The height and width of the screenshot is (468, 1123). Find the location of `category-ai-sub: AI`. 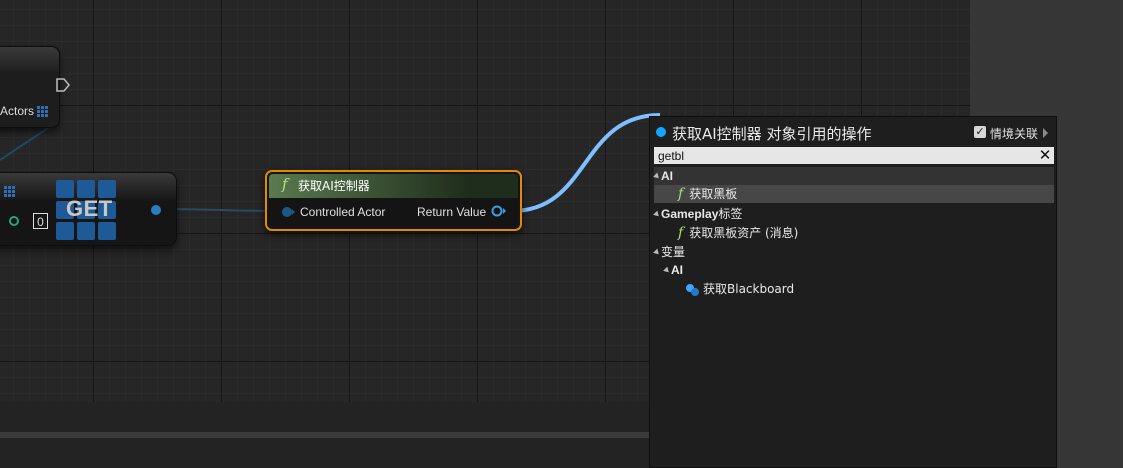

category-ai-sub: AI is located at coordinates (854, 270).